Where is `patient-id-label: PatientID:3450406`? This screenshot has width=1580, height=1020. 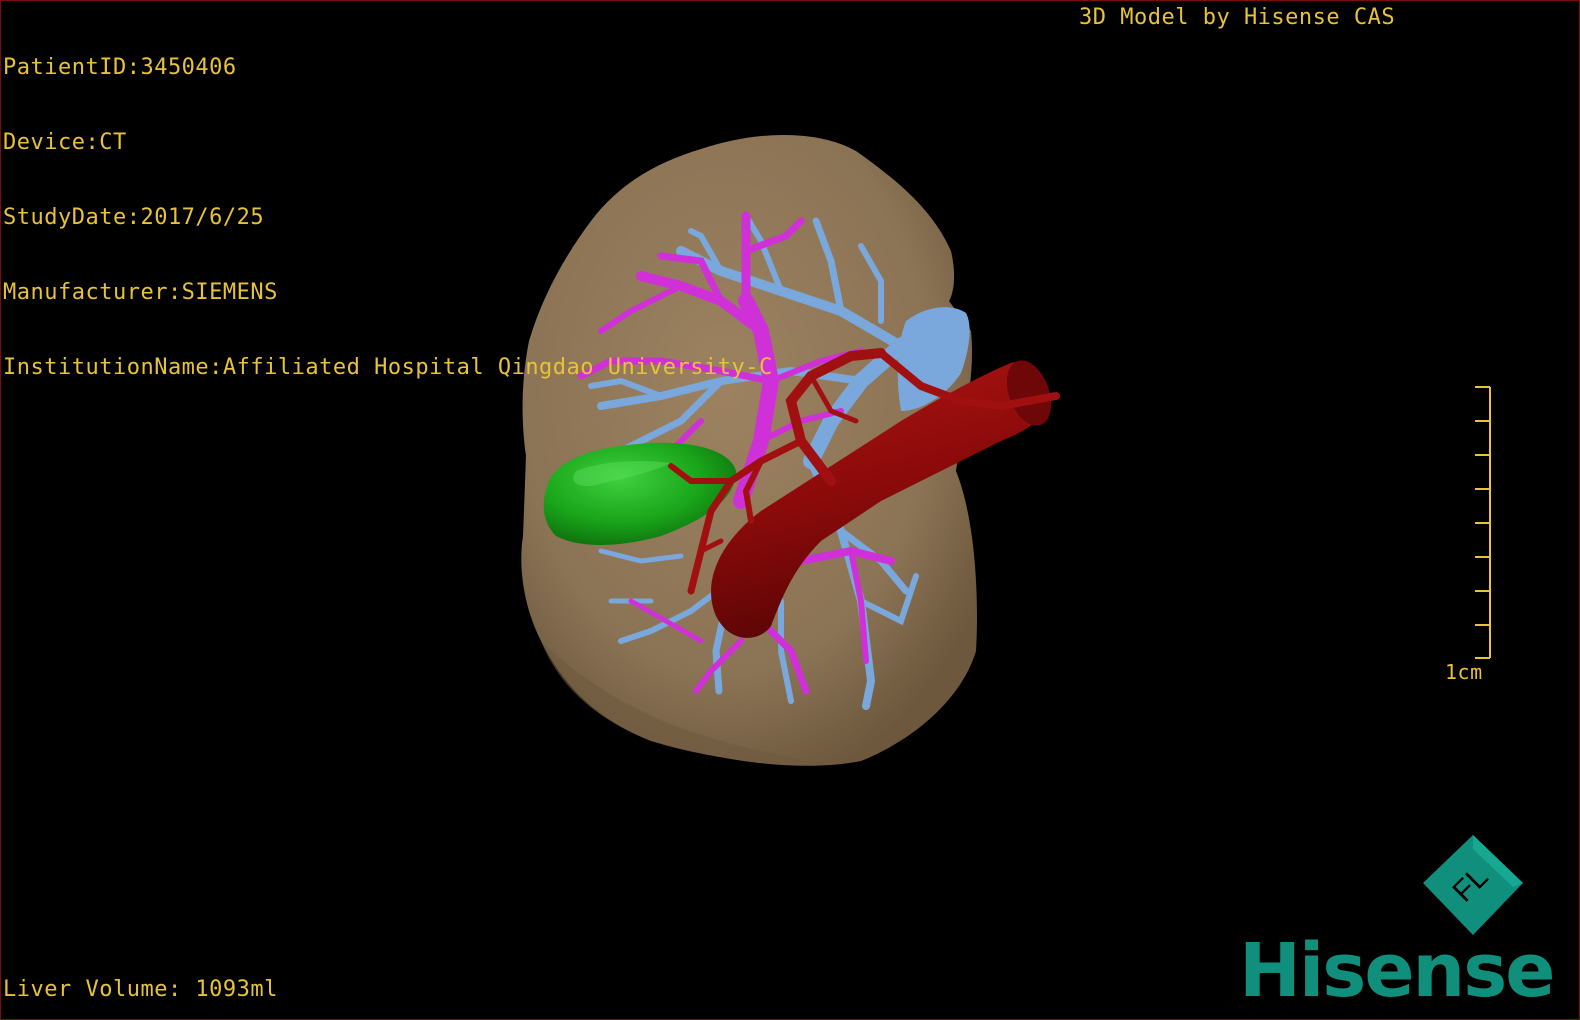 patient-id-label: PatientID:3450406 is located at coordinates (120, 67).